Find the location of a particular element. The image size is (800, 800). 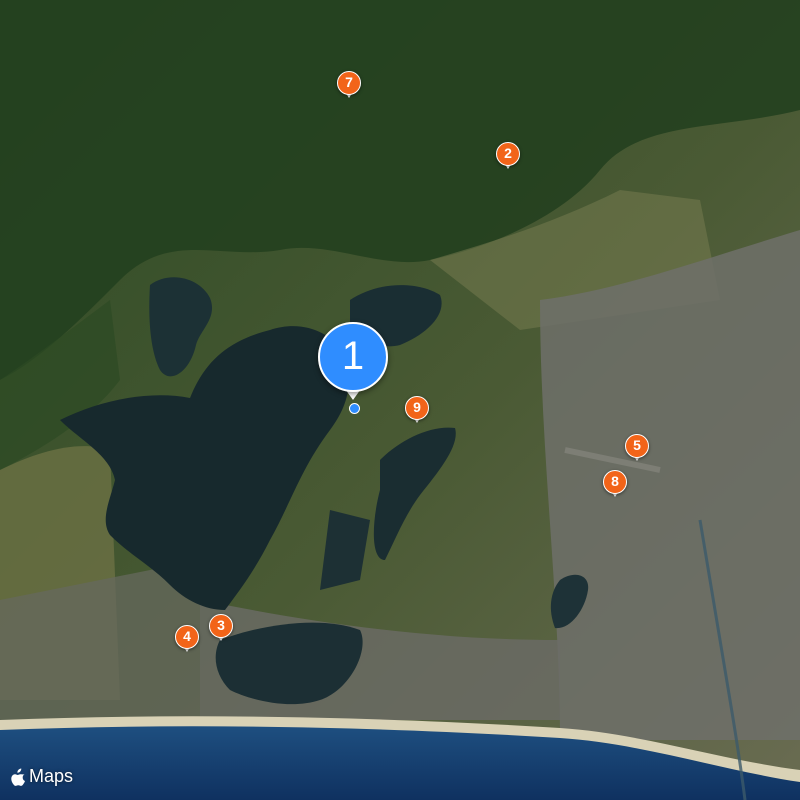

marker-3-label: 3 is located at coordinates (221, 626).